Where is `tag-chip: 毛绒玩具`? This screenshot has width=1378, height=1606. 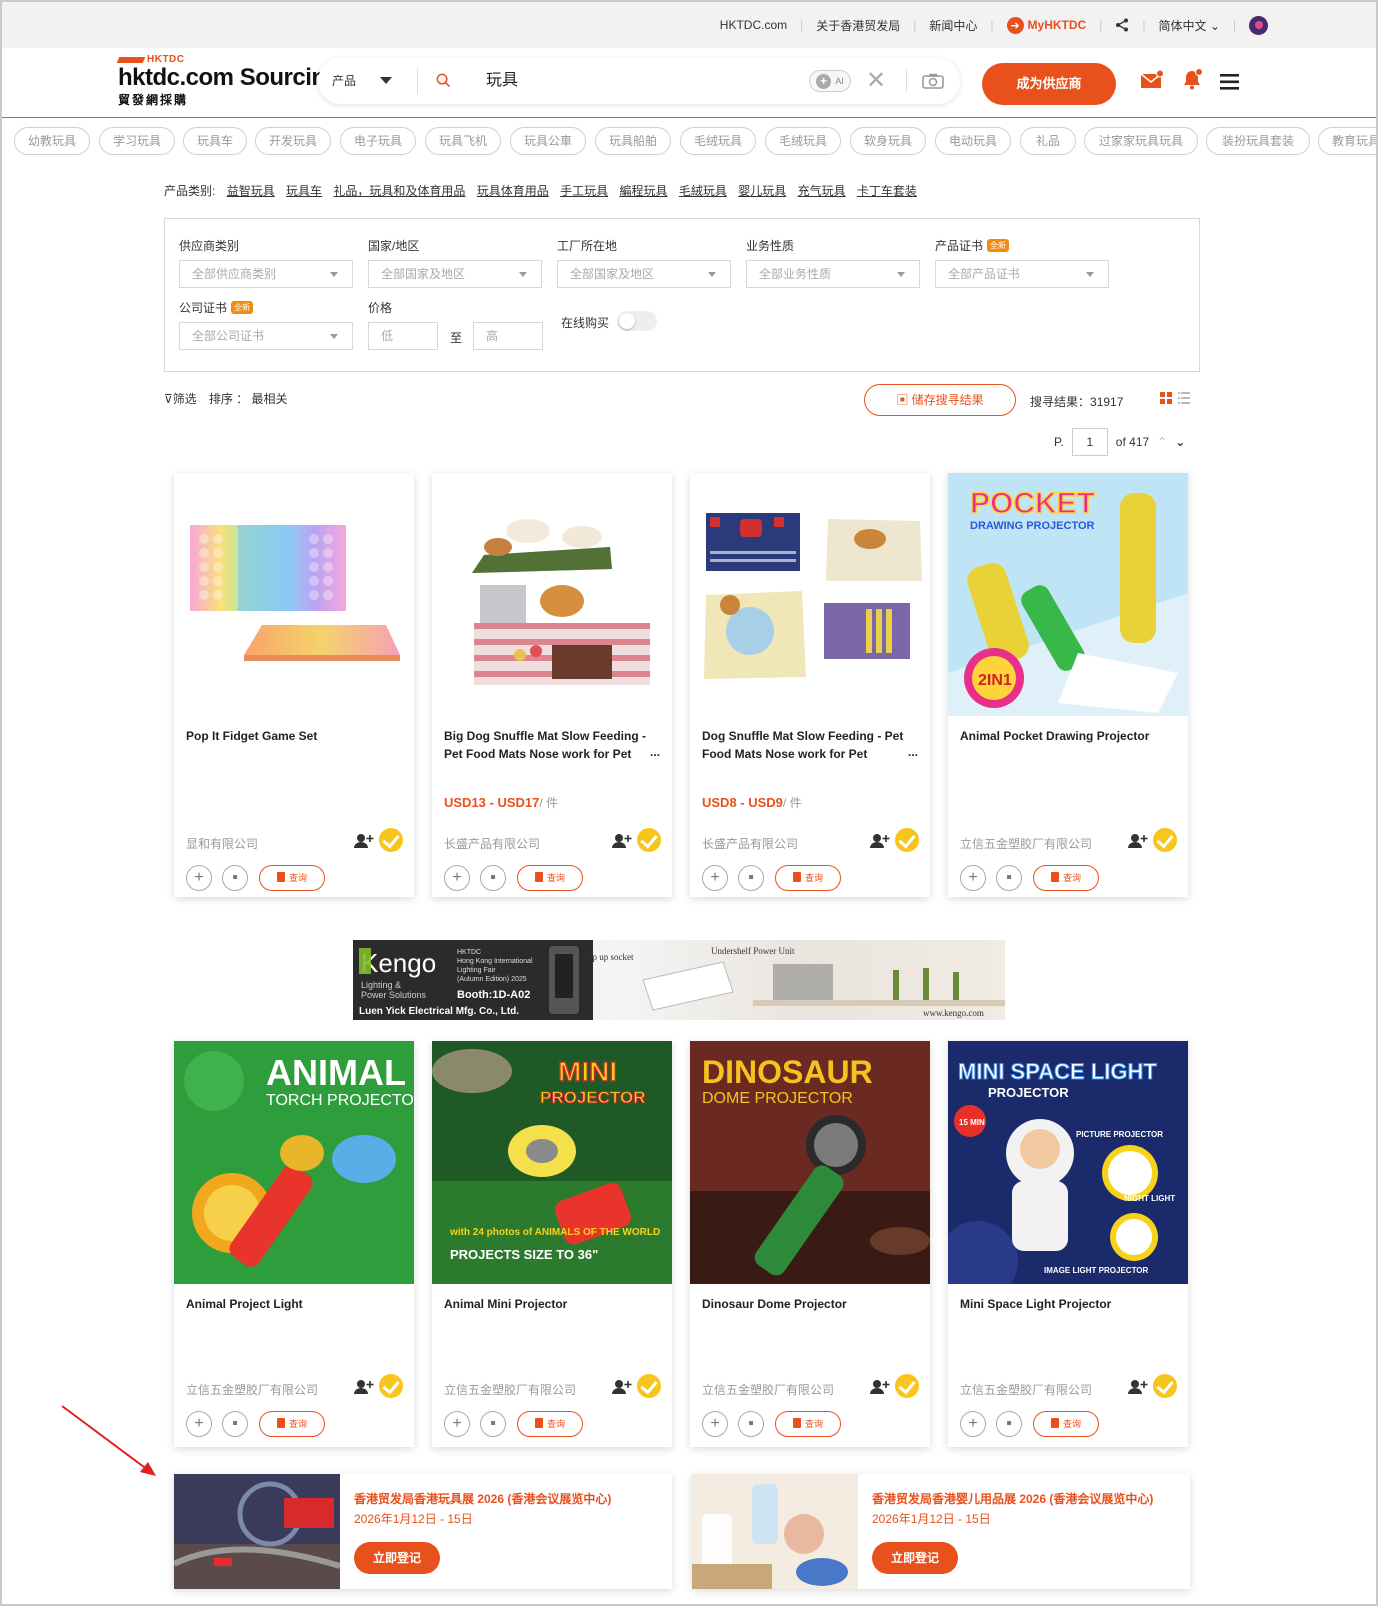
tag-chip: 毛绒玩具 is located at coordinates (718, 141).